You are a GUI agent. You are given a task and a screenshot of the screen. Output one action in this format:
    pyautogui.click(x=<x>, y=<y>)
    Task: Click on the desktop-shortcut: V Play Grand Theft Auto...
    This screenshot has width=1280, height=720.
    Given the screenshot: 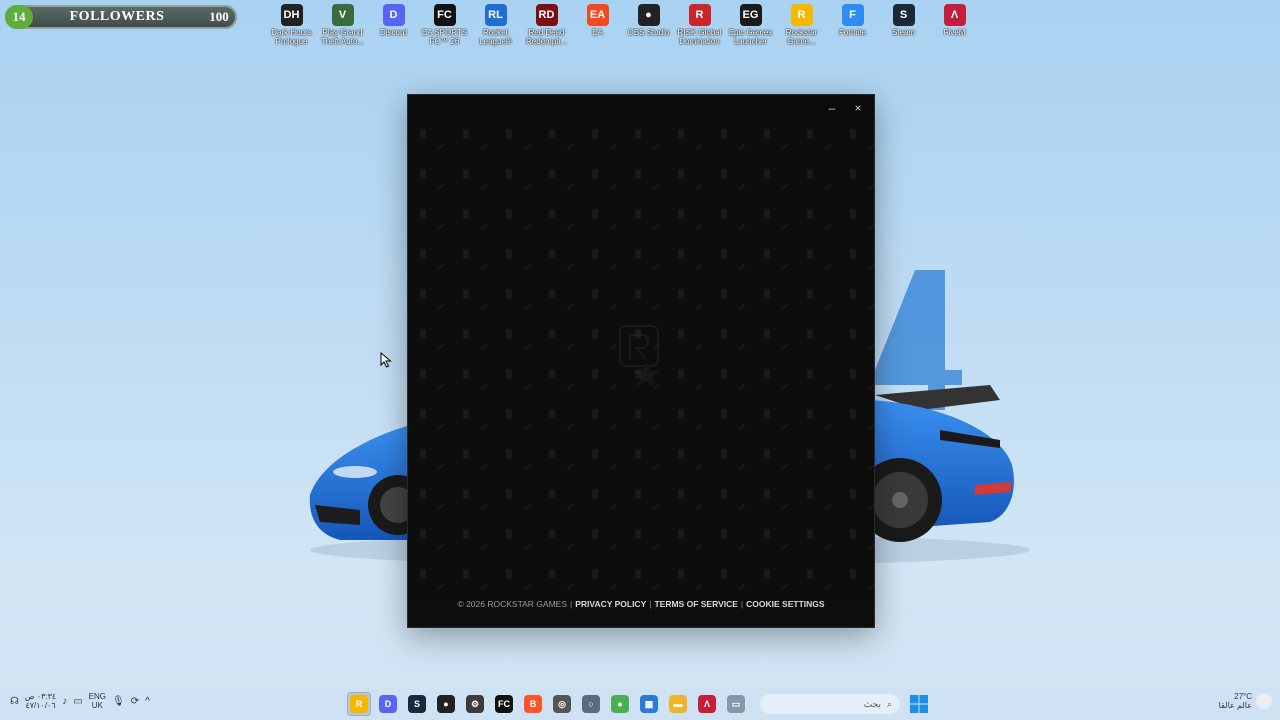 What is the action you would take?
    pyautogui.click(x=342, y=26)
    